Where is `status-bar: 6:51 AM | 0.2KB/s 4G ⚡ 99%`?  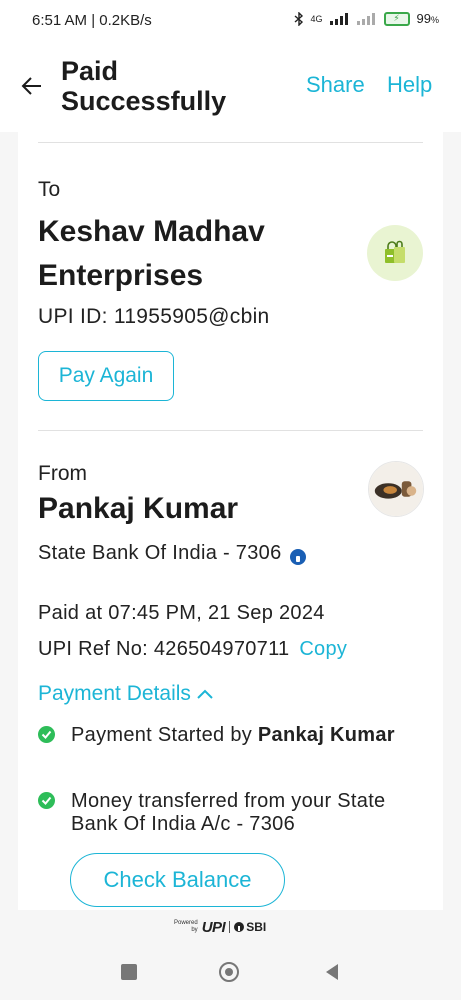
status-bar: 6:51 AM | 0.2KB/s 4G ⚡ 99% is located at coordinates (230, 21).